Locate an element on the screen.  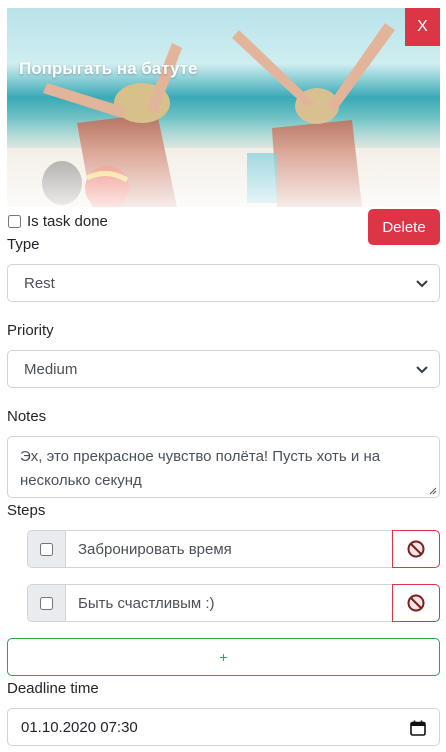
step-text-input: Быть счастливым :) is located at coordinates (229, 603).